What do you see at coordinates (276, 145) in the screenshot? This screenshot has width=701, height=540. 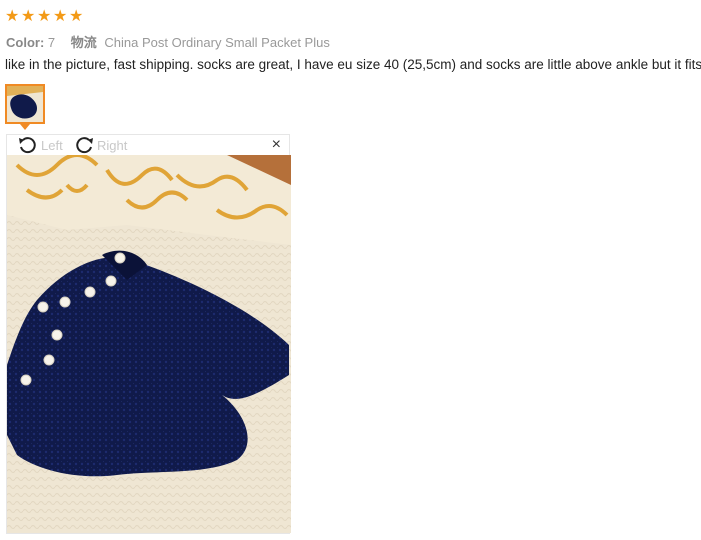 I see `close-icon: ×` at bounding box center [276, 145].